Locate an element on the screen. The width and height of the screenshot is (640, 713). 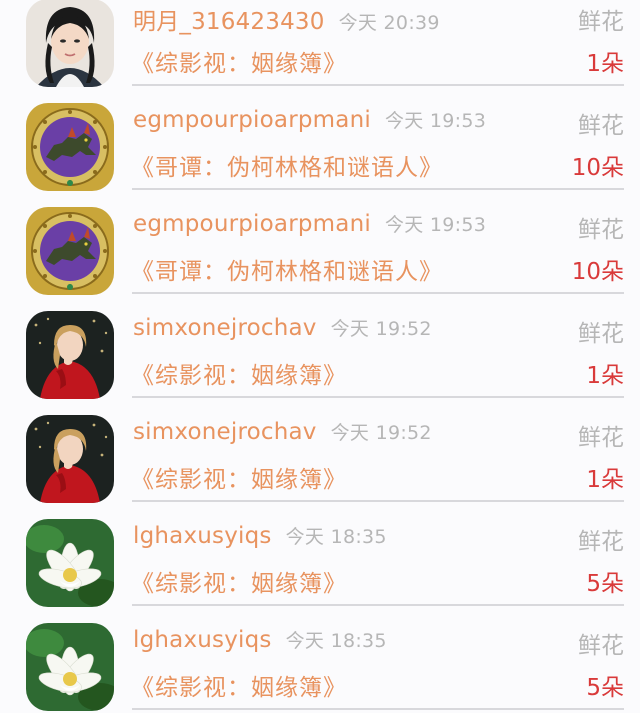
gift-record-row: 明月_316423430 今天 20:39 鲜花 《综影视：姻缘簿》 1朵 is located at coordinates (320, 43).